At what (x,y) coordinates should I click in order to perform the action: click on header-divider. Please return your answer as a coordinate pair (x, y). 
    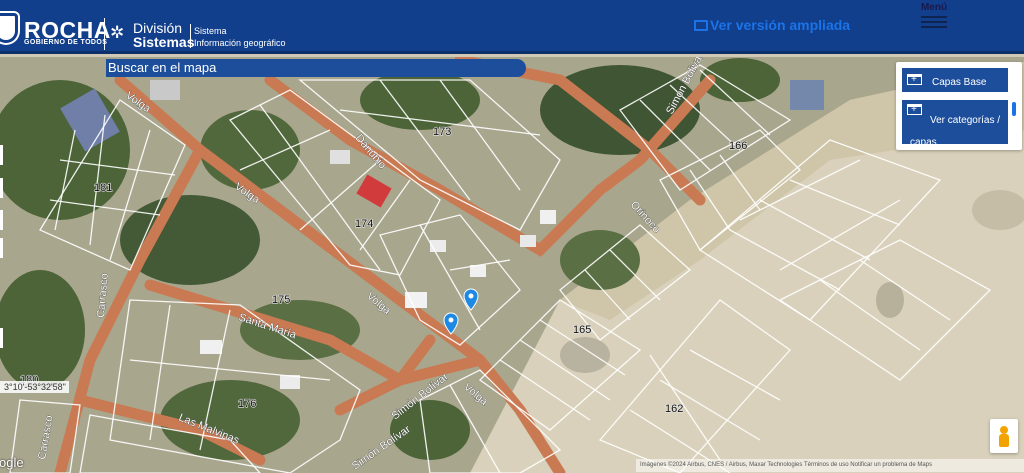
    Looking at the image, I should click on (104, 34).